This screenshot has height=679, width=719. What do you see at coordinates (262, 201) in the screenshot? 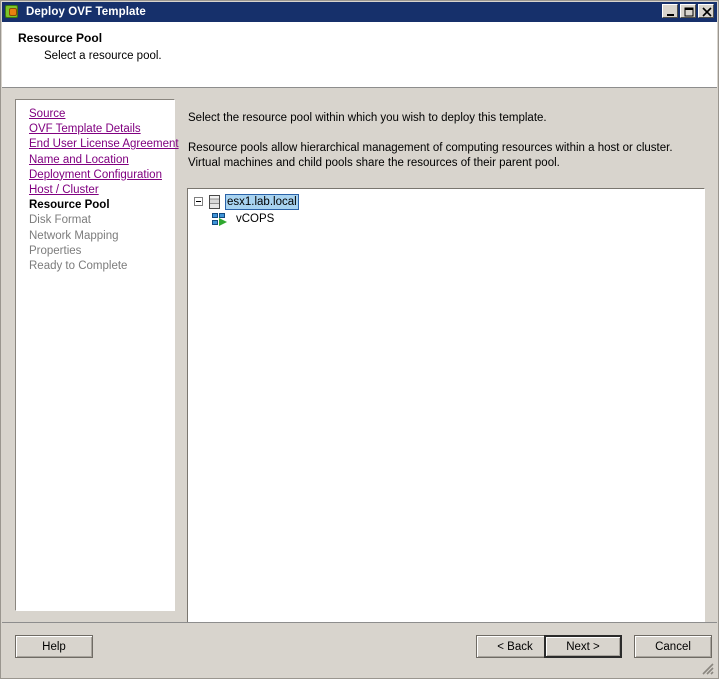
I see `tree-node-host-label: esx1.lab.local` at bounding box center [262, 201].